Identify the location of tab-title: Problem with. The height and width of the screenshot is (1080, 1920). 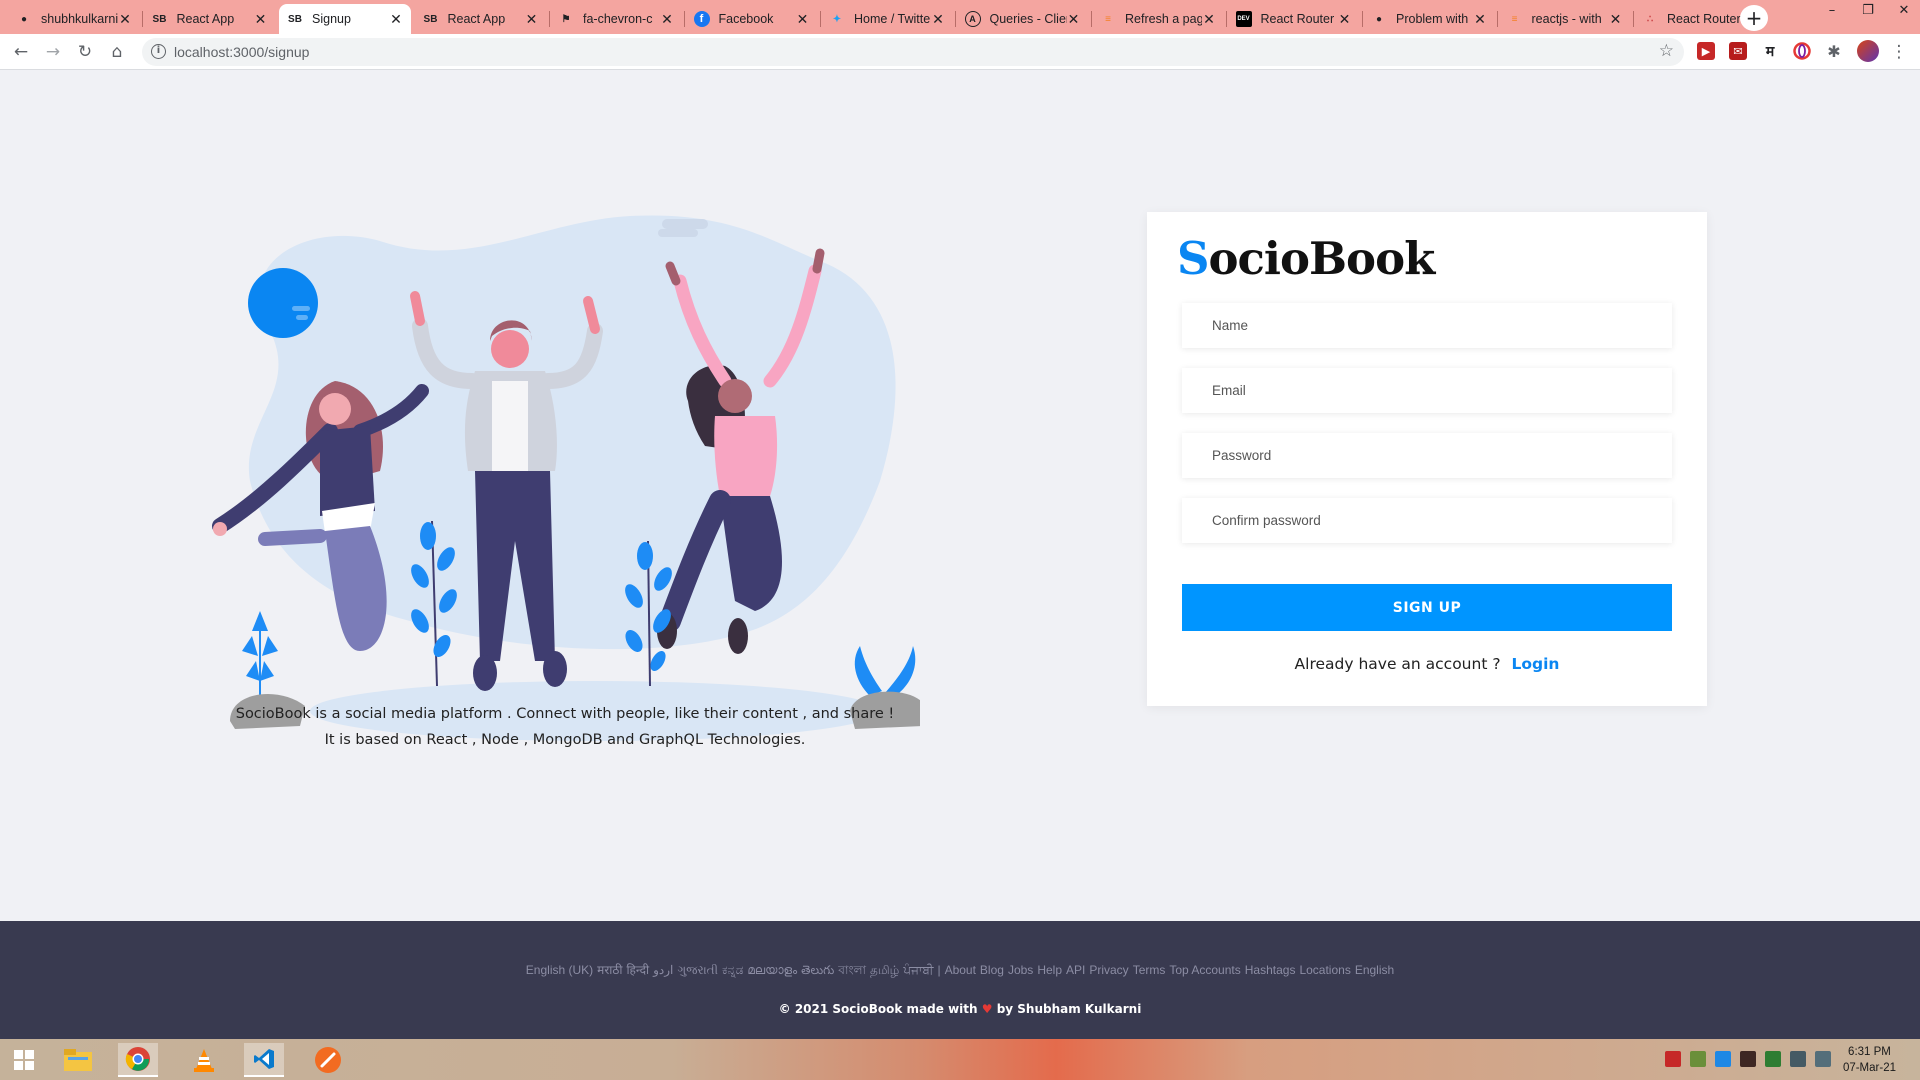
(1432, 19).